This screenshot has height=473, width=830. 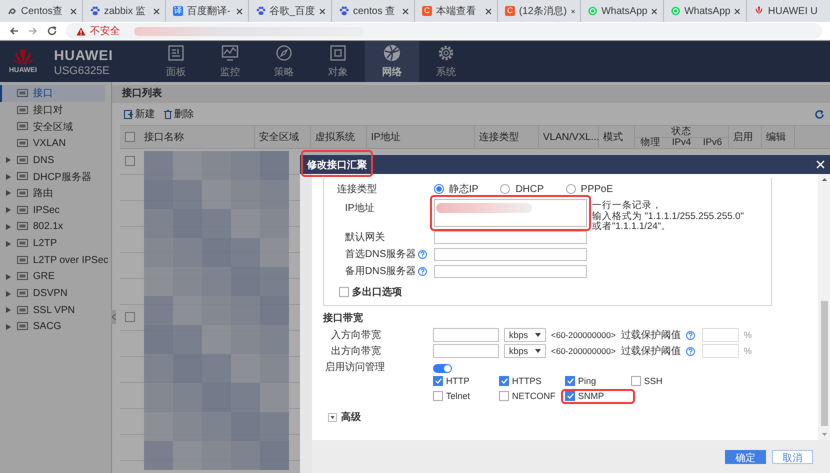 What do you see at coordinates (230, 61) in the screenshot?
I see `nav-tab: 监控` at bounding box center [230, 61].